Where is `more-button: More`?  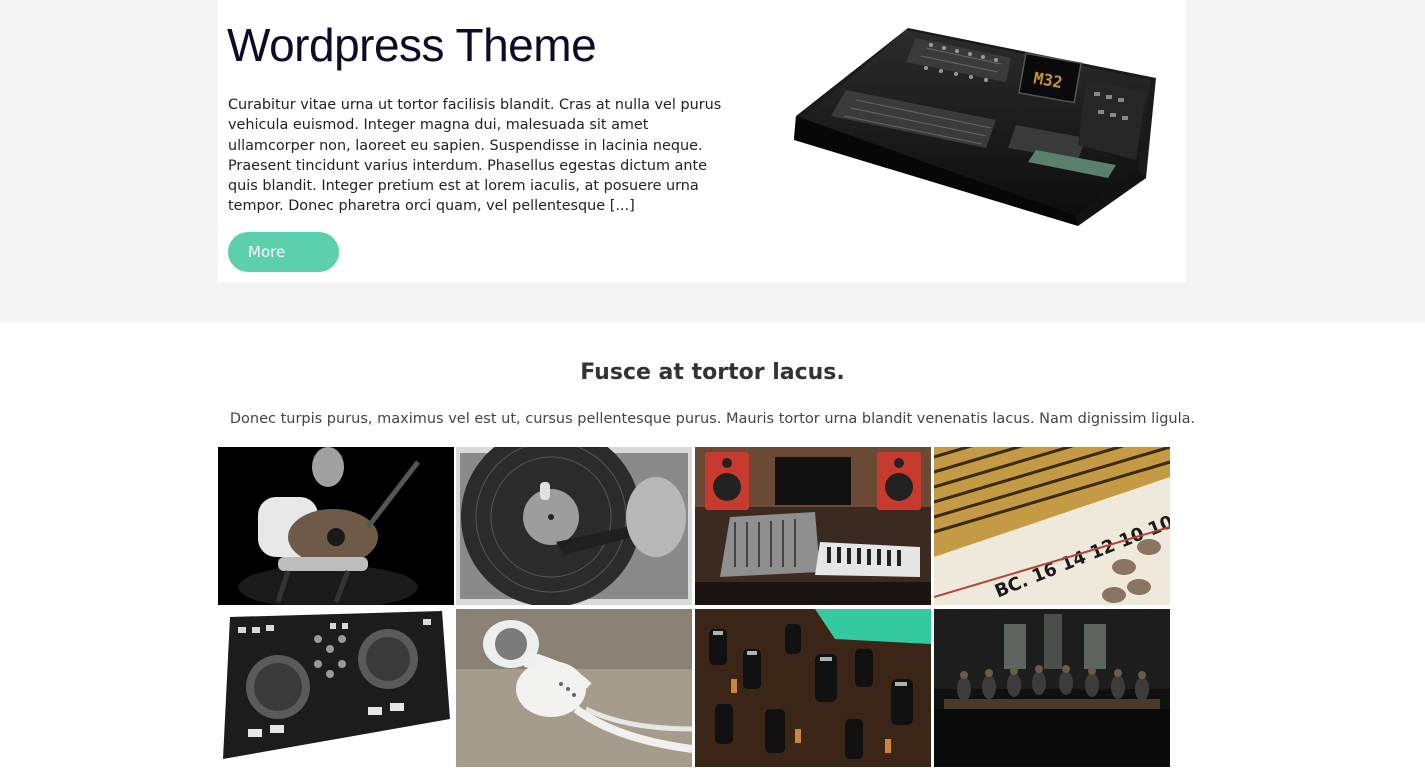
more-button: More is located at coordinates (283, 252).